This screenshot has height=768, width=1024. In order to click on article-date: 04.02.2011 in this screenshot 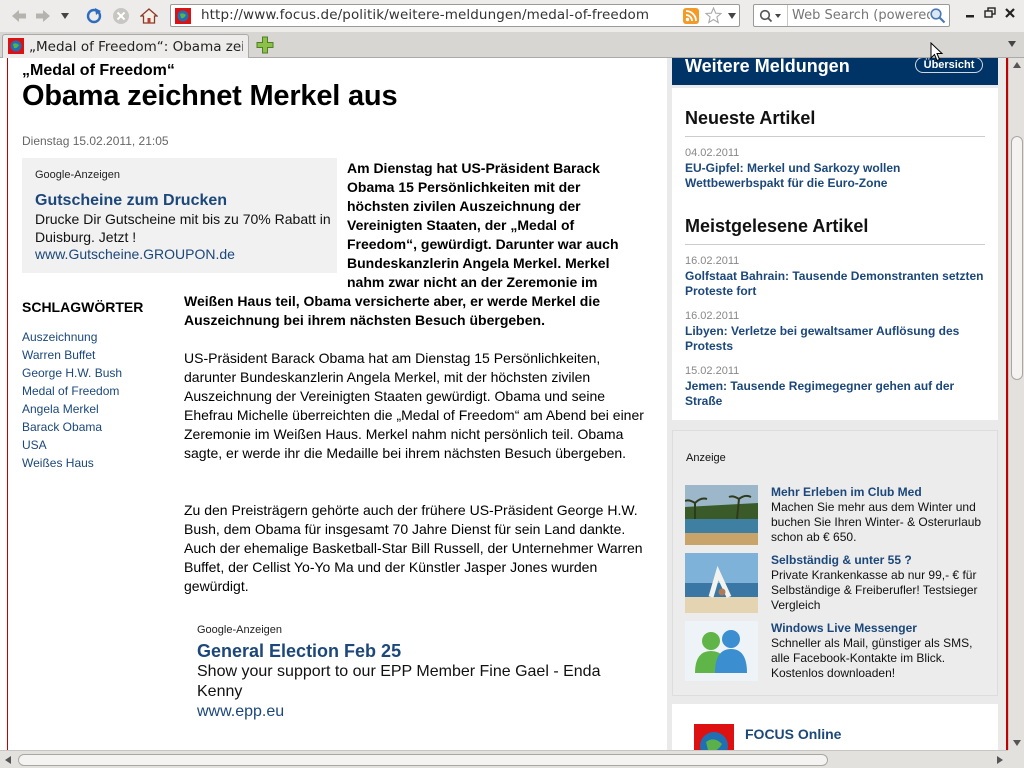, I will do `click(712, 153)`.